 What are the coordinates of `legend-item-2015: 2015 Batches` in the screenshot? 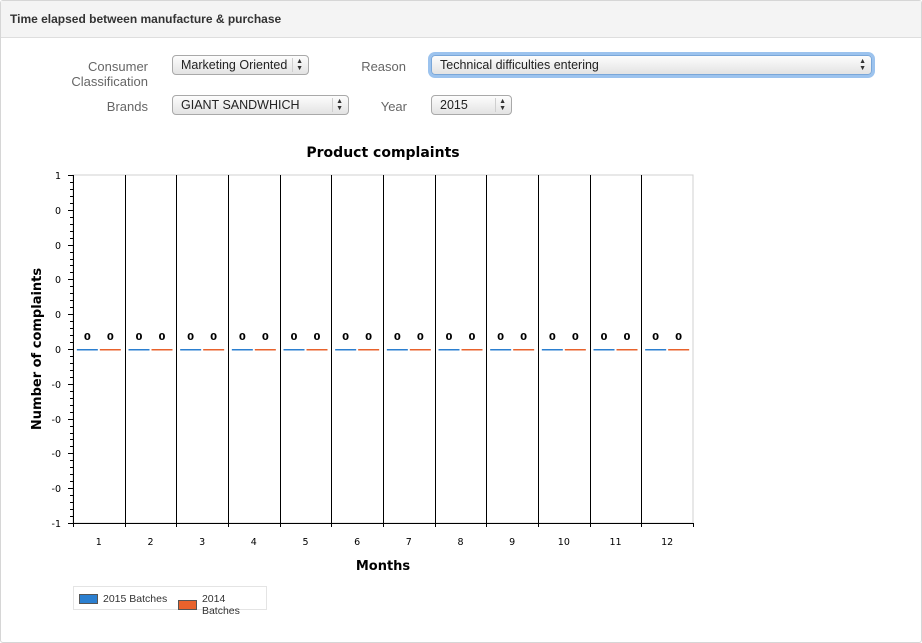 It's located at (123, 599).